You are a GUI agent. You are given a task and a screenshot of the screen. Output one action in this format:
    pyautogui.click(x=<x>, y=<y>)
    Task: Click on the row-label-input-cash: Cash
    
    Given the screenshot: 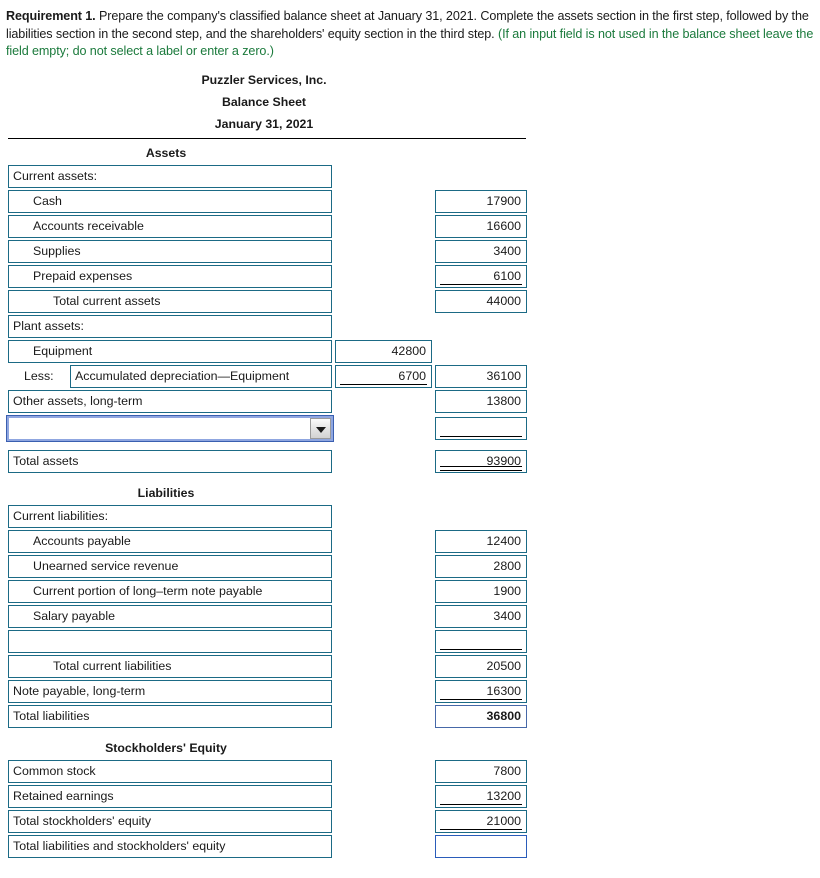 What is the action you would take?
    pyautogui.click(x=170, y=201)
    